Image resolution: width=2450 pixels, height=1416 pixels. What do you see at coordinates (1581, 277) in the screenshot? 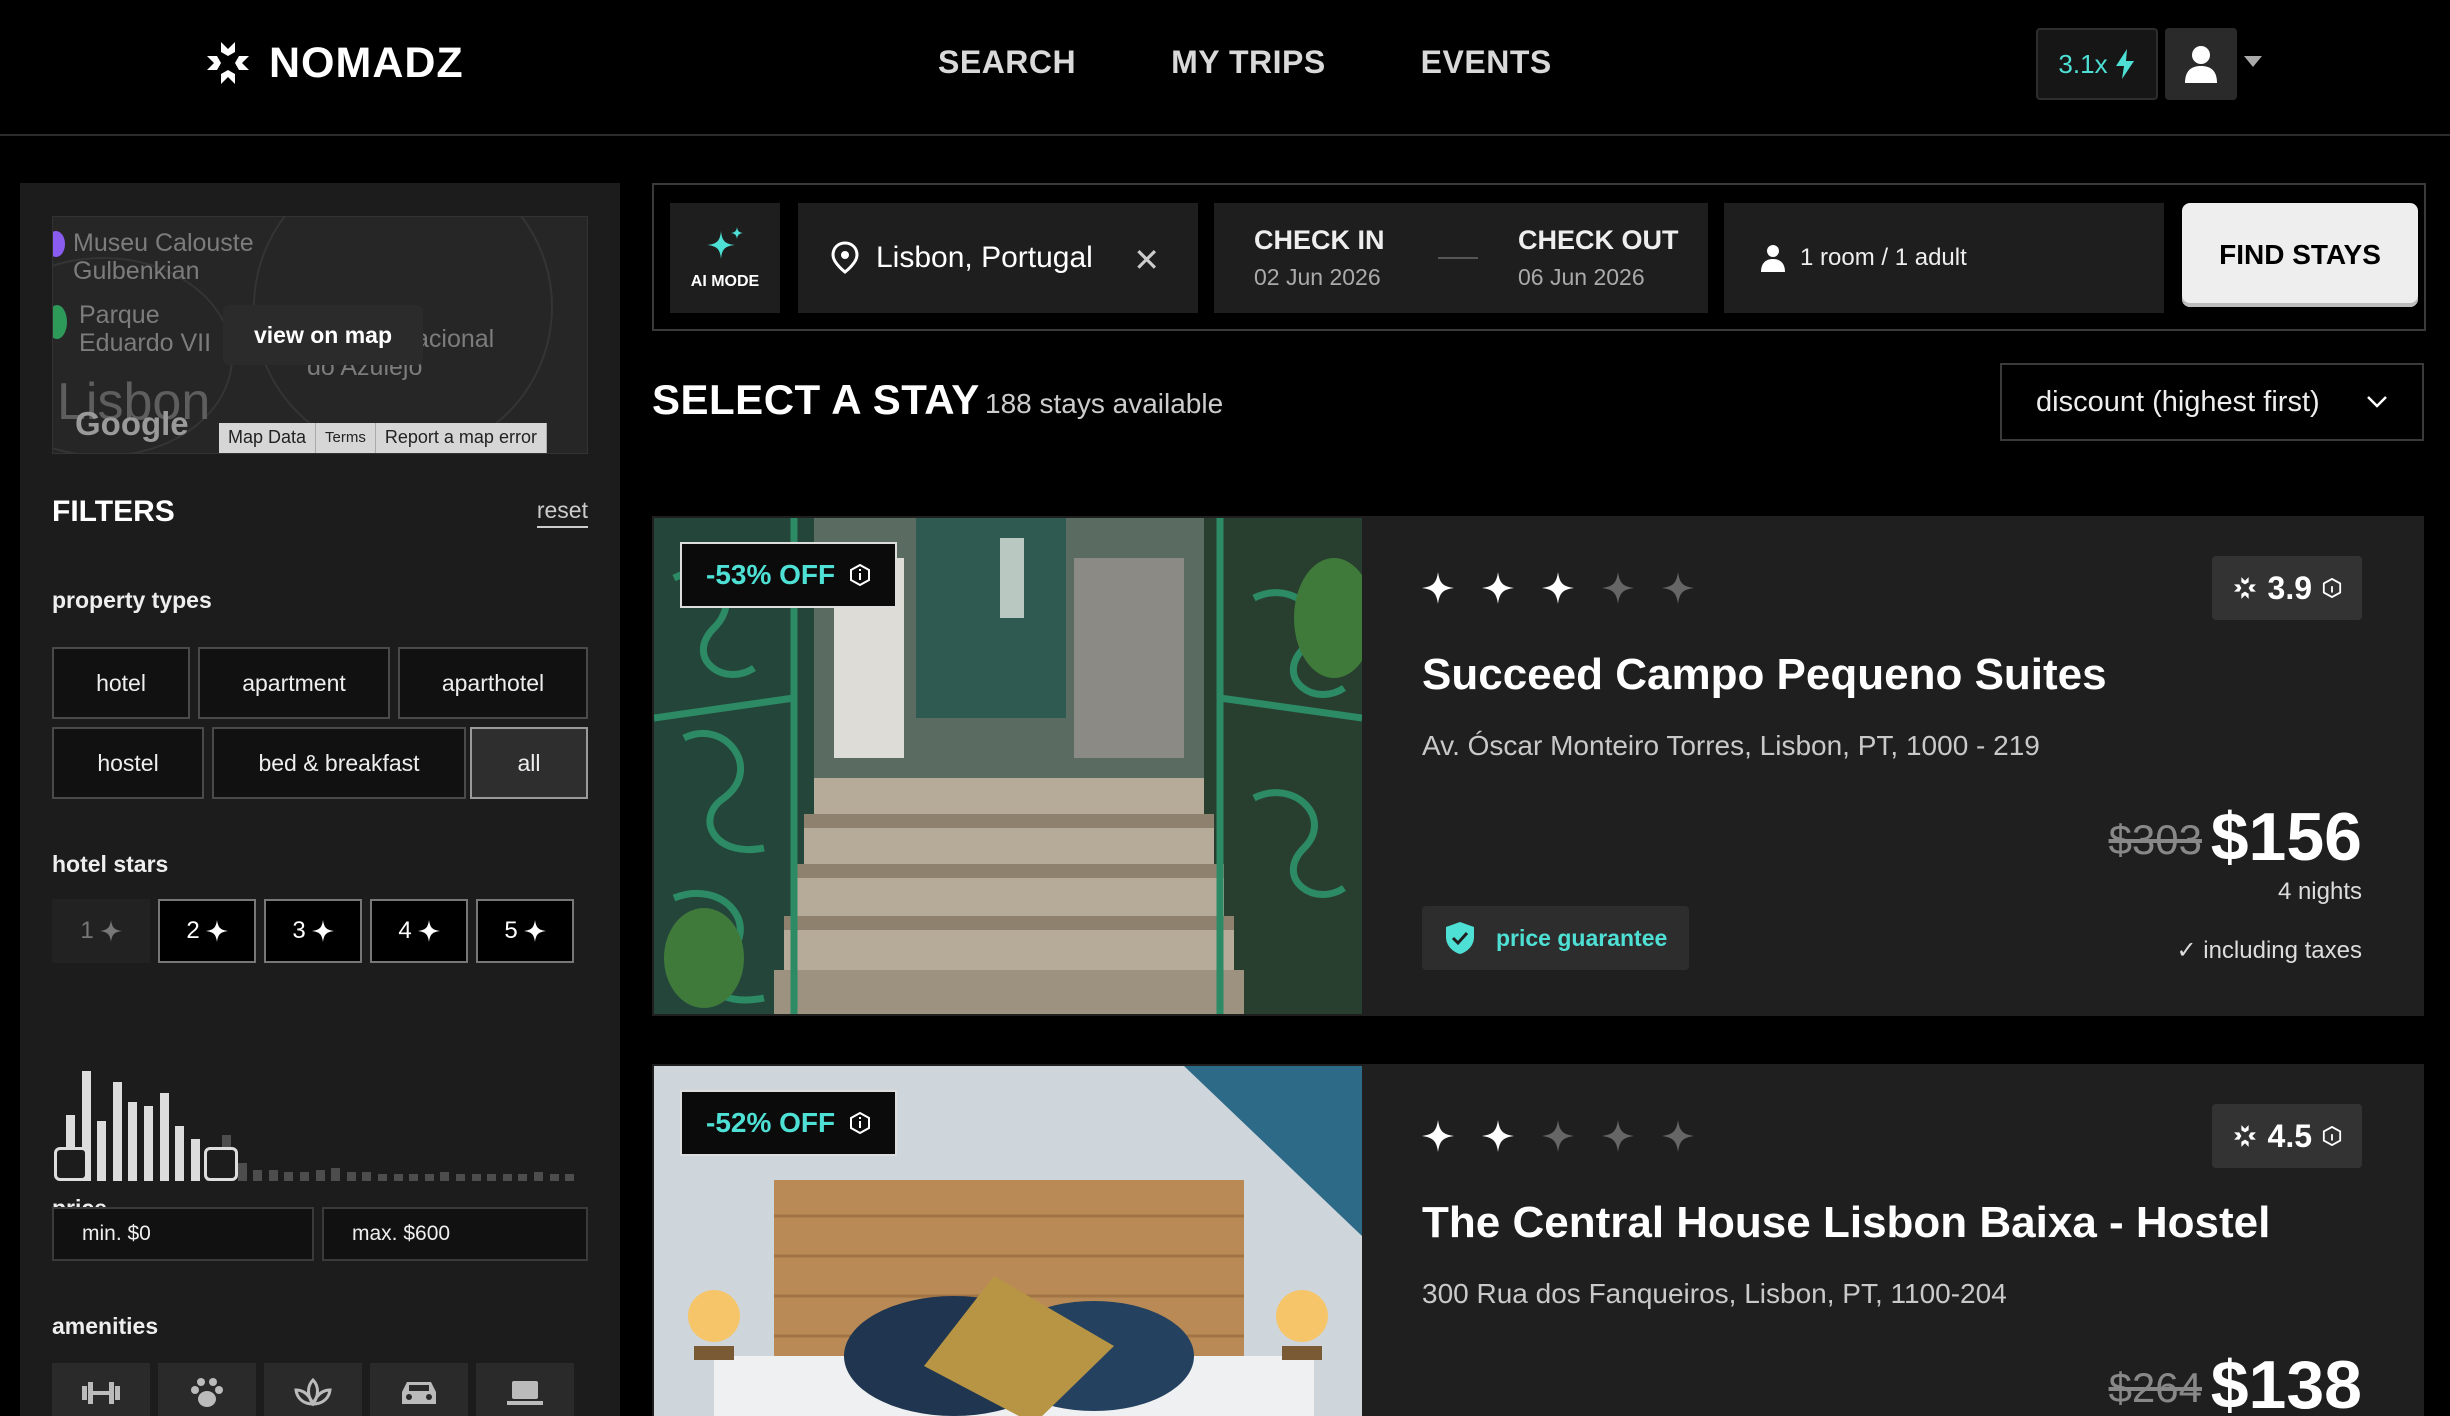
I see `check-out-value: 06 Jun 2026` at bounding box center [1581, 277].